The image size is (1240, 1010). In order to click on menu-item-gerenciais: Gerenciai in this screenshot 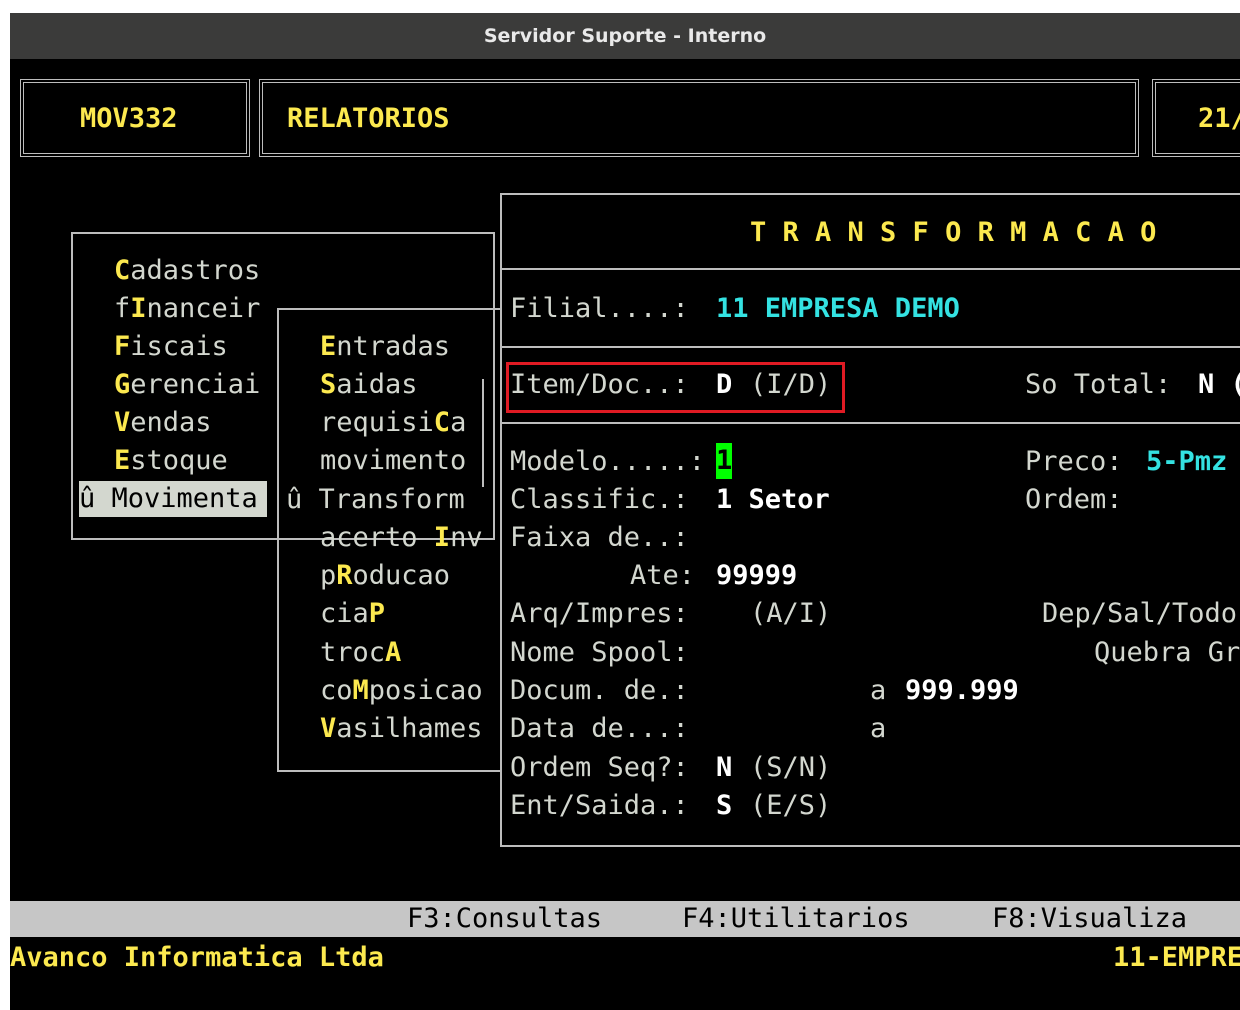, I will do `click(187, 385)`.